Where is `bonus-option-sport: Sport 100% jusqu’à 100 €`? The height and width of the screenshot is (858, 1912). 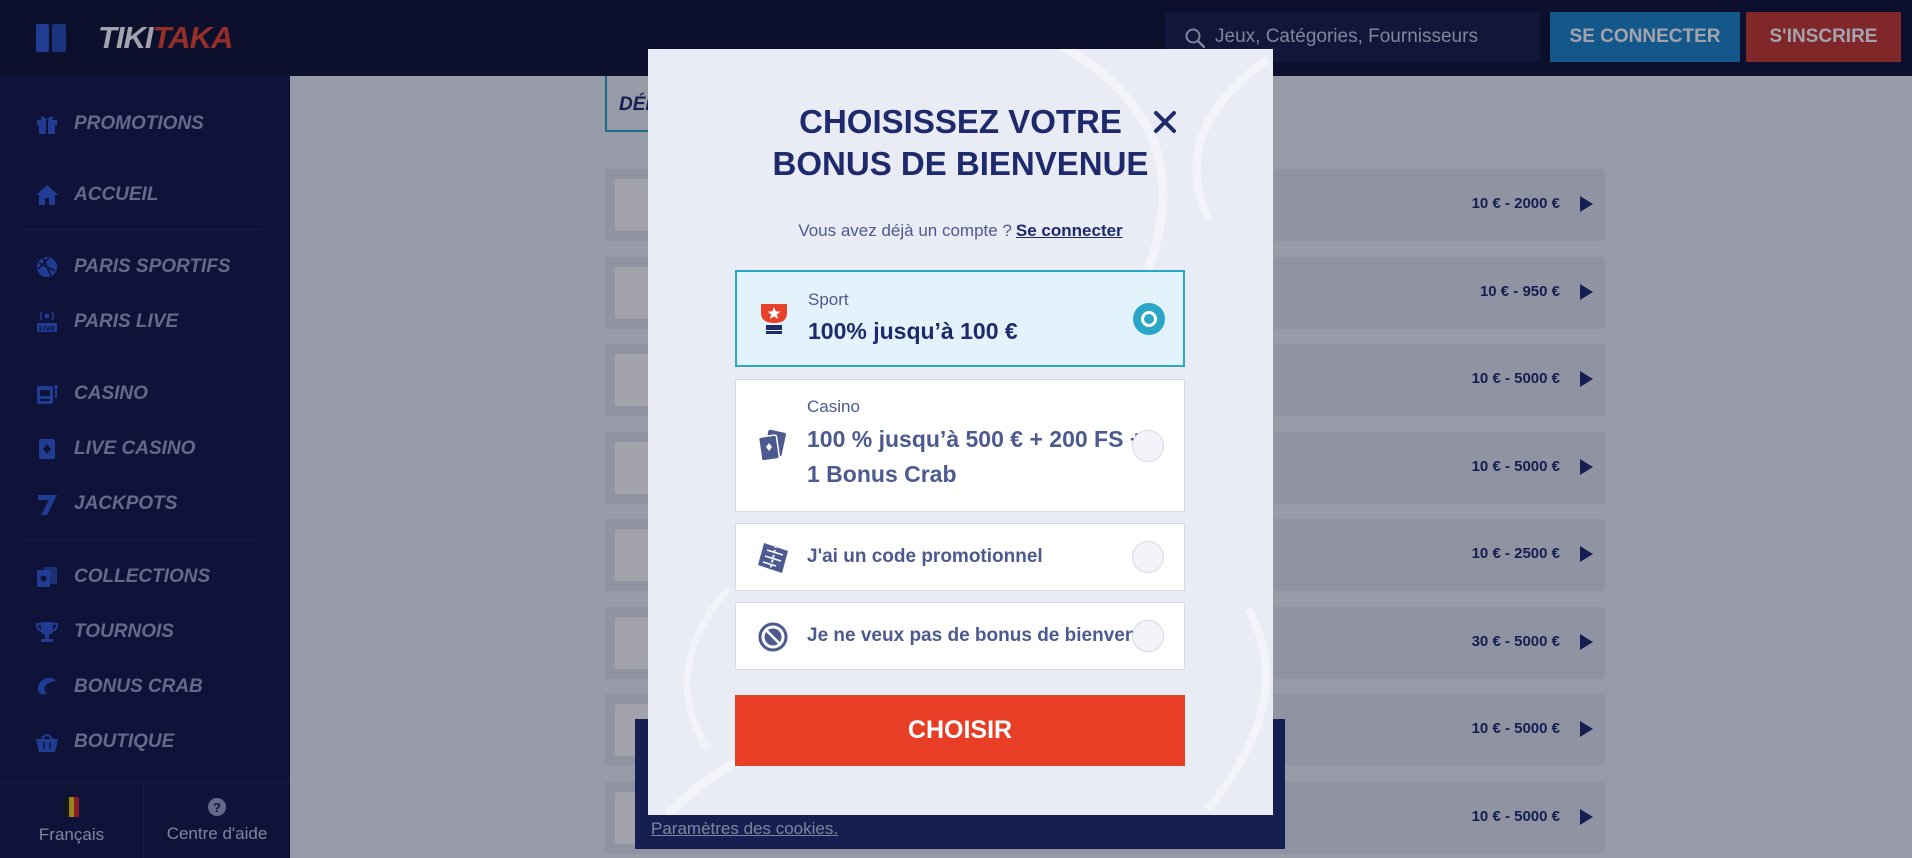
bonus-option-sport: Sport 100% jusqu’à 100 € is located at coordinates (960, 318).